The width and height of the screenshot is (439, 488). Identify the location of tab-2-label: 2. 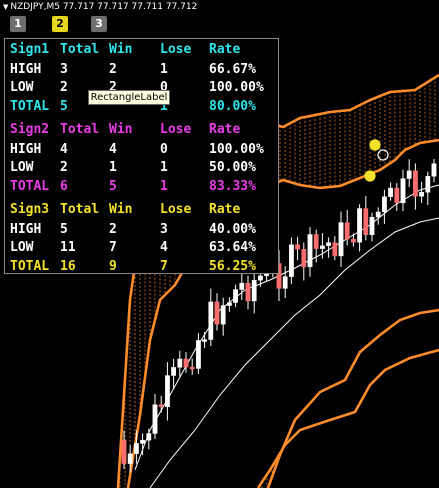
(60, 23).